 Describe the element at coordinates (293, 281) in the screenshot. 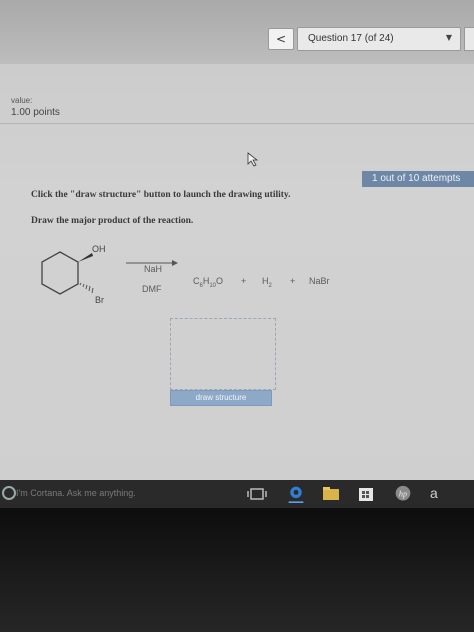

I see `plus-sign-2: +` at that location.